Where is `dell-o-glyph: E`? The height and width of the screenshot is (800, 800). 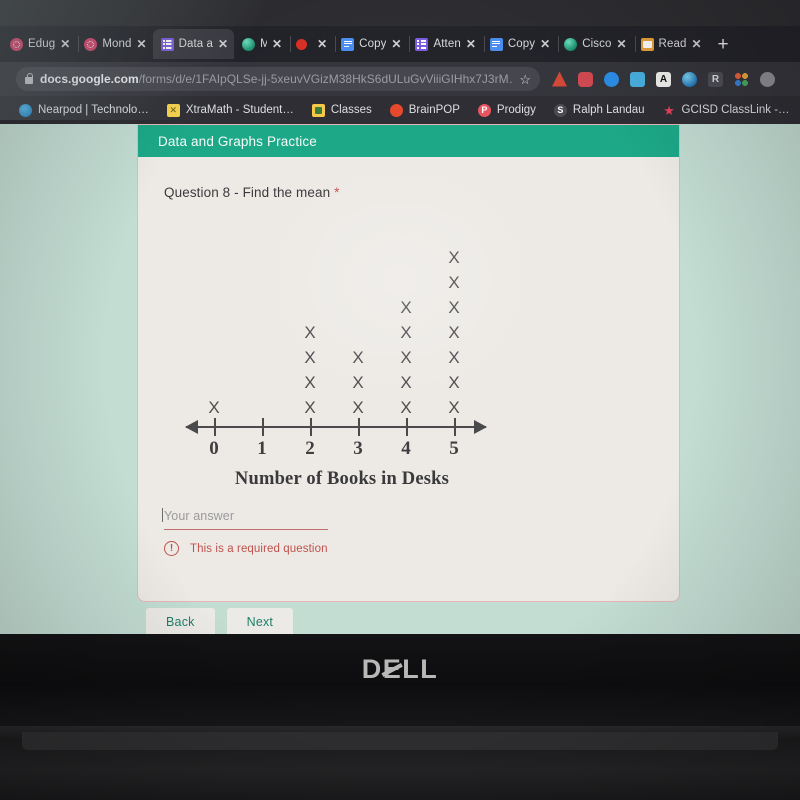 dell-o-glyph: E is located at coordinates (392, 669).